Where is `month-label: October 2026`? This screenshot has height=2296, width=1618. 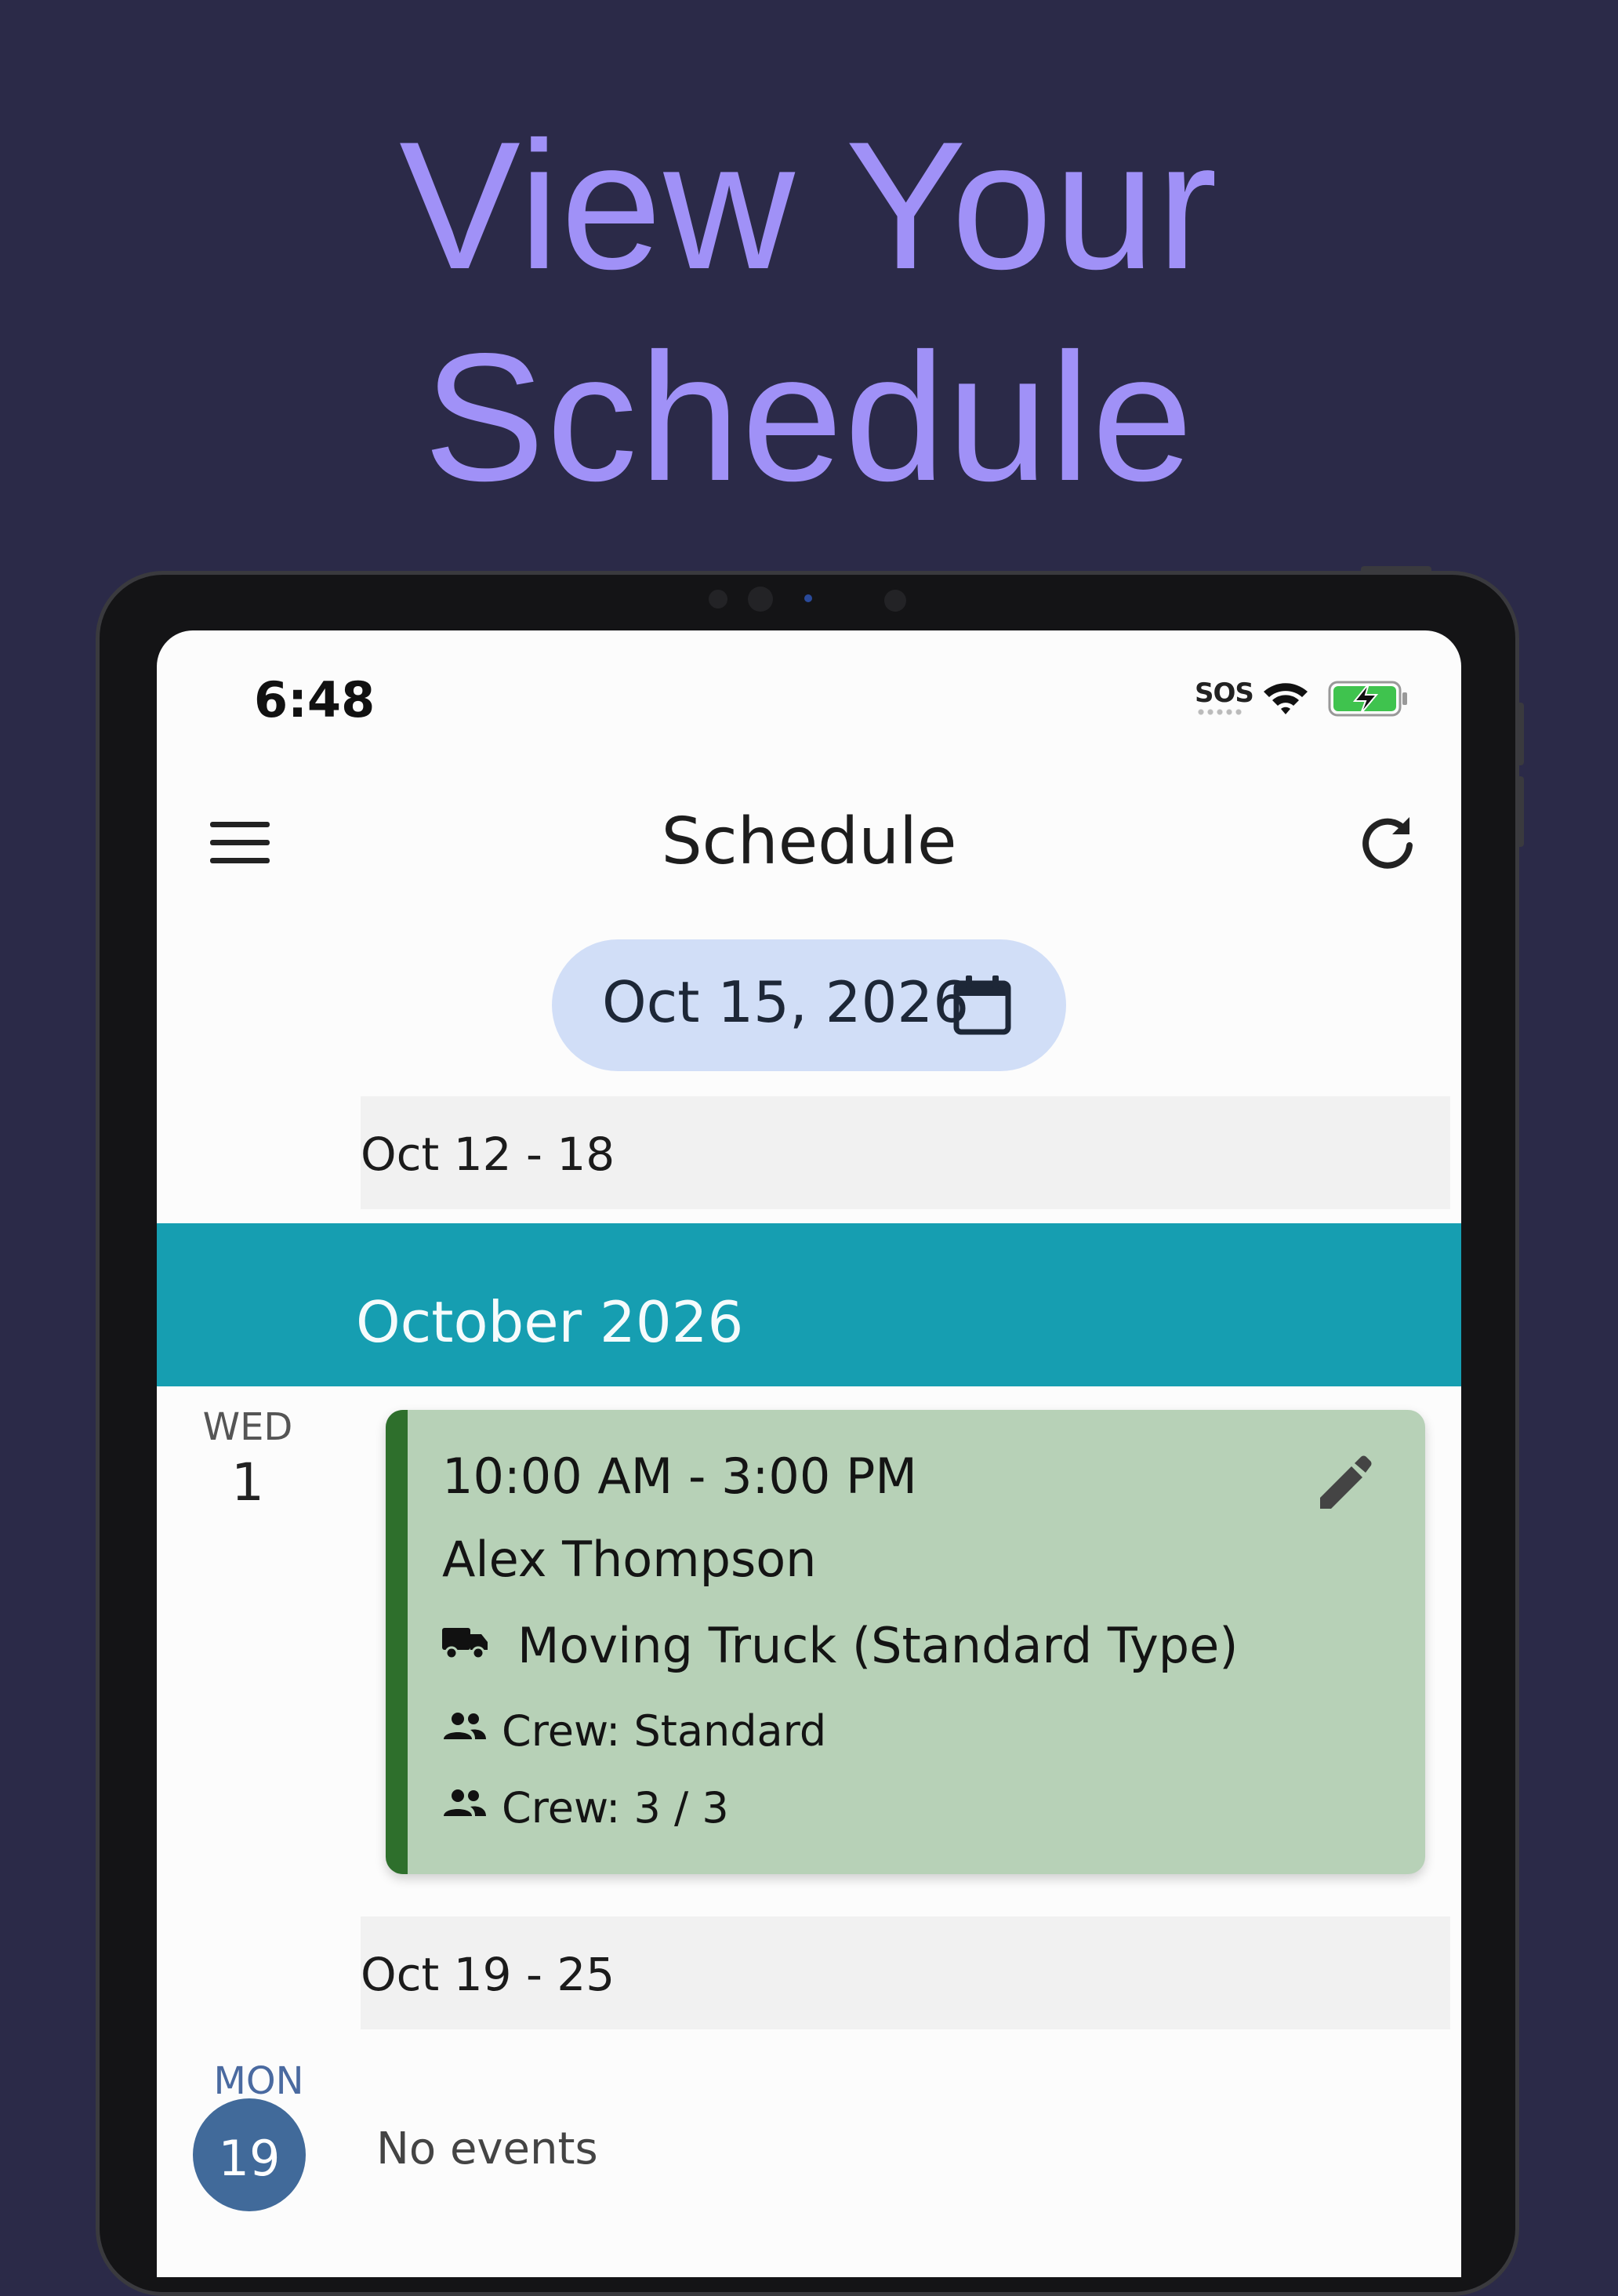
month-label: October 2026 is located at coordinates (550, 1322).